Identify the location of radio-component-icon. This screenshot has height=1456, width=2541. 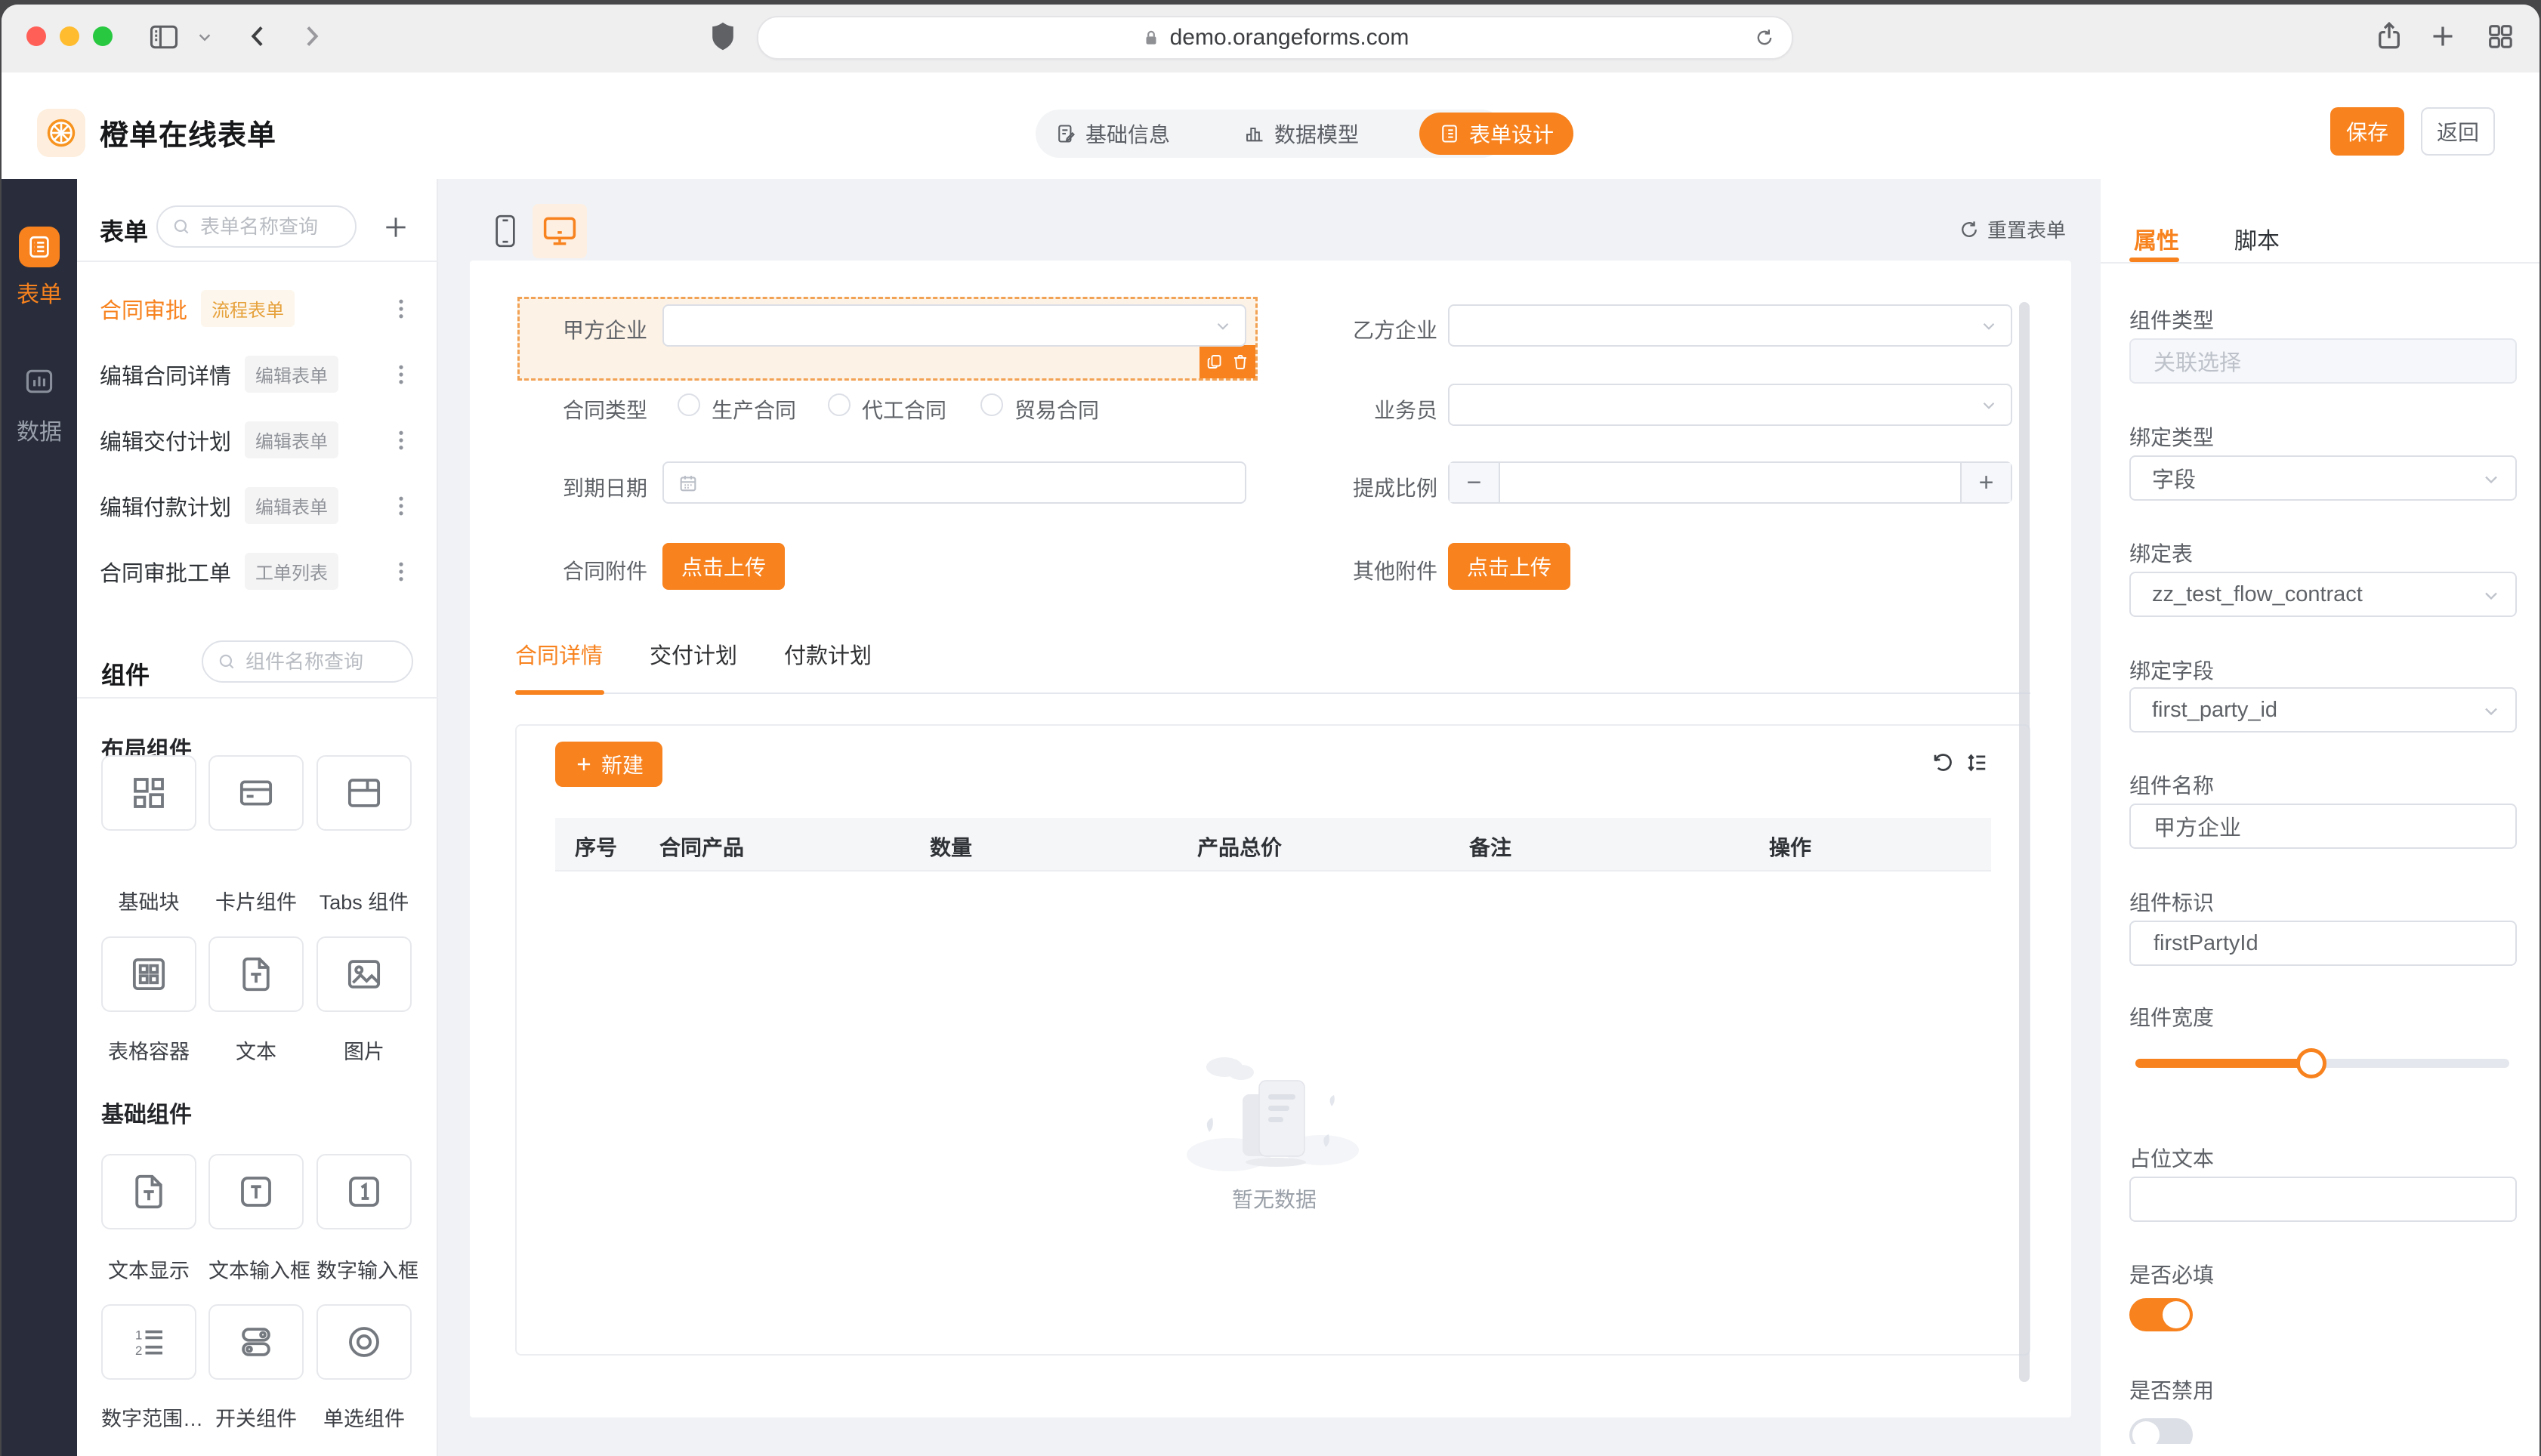
(364, 1342).